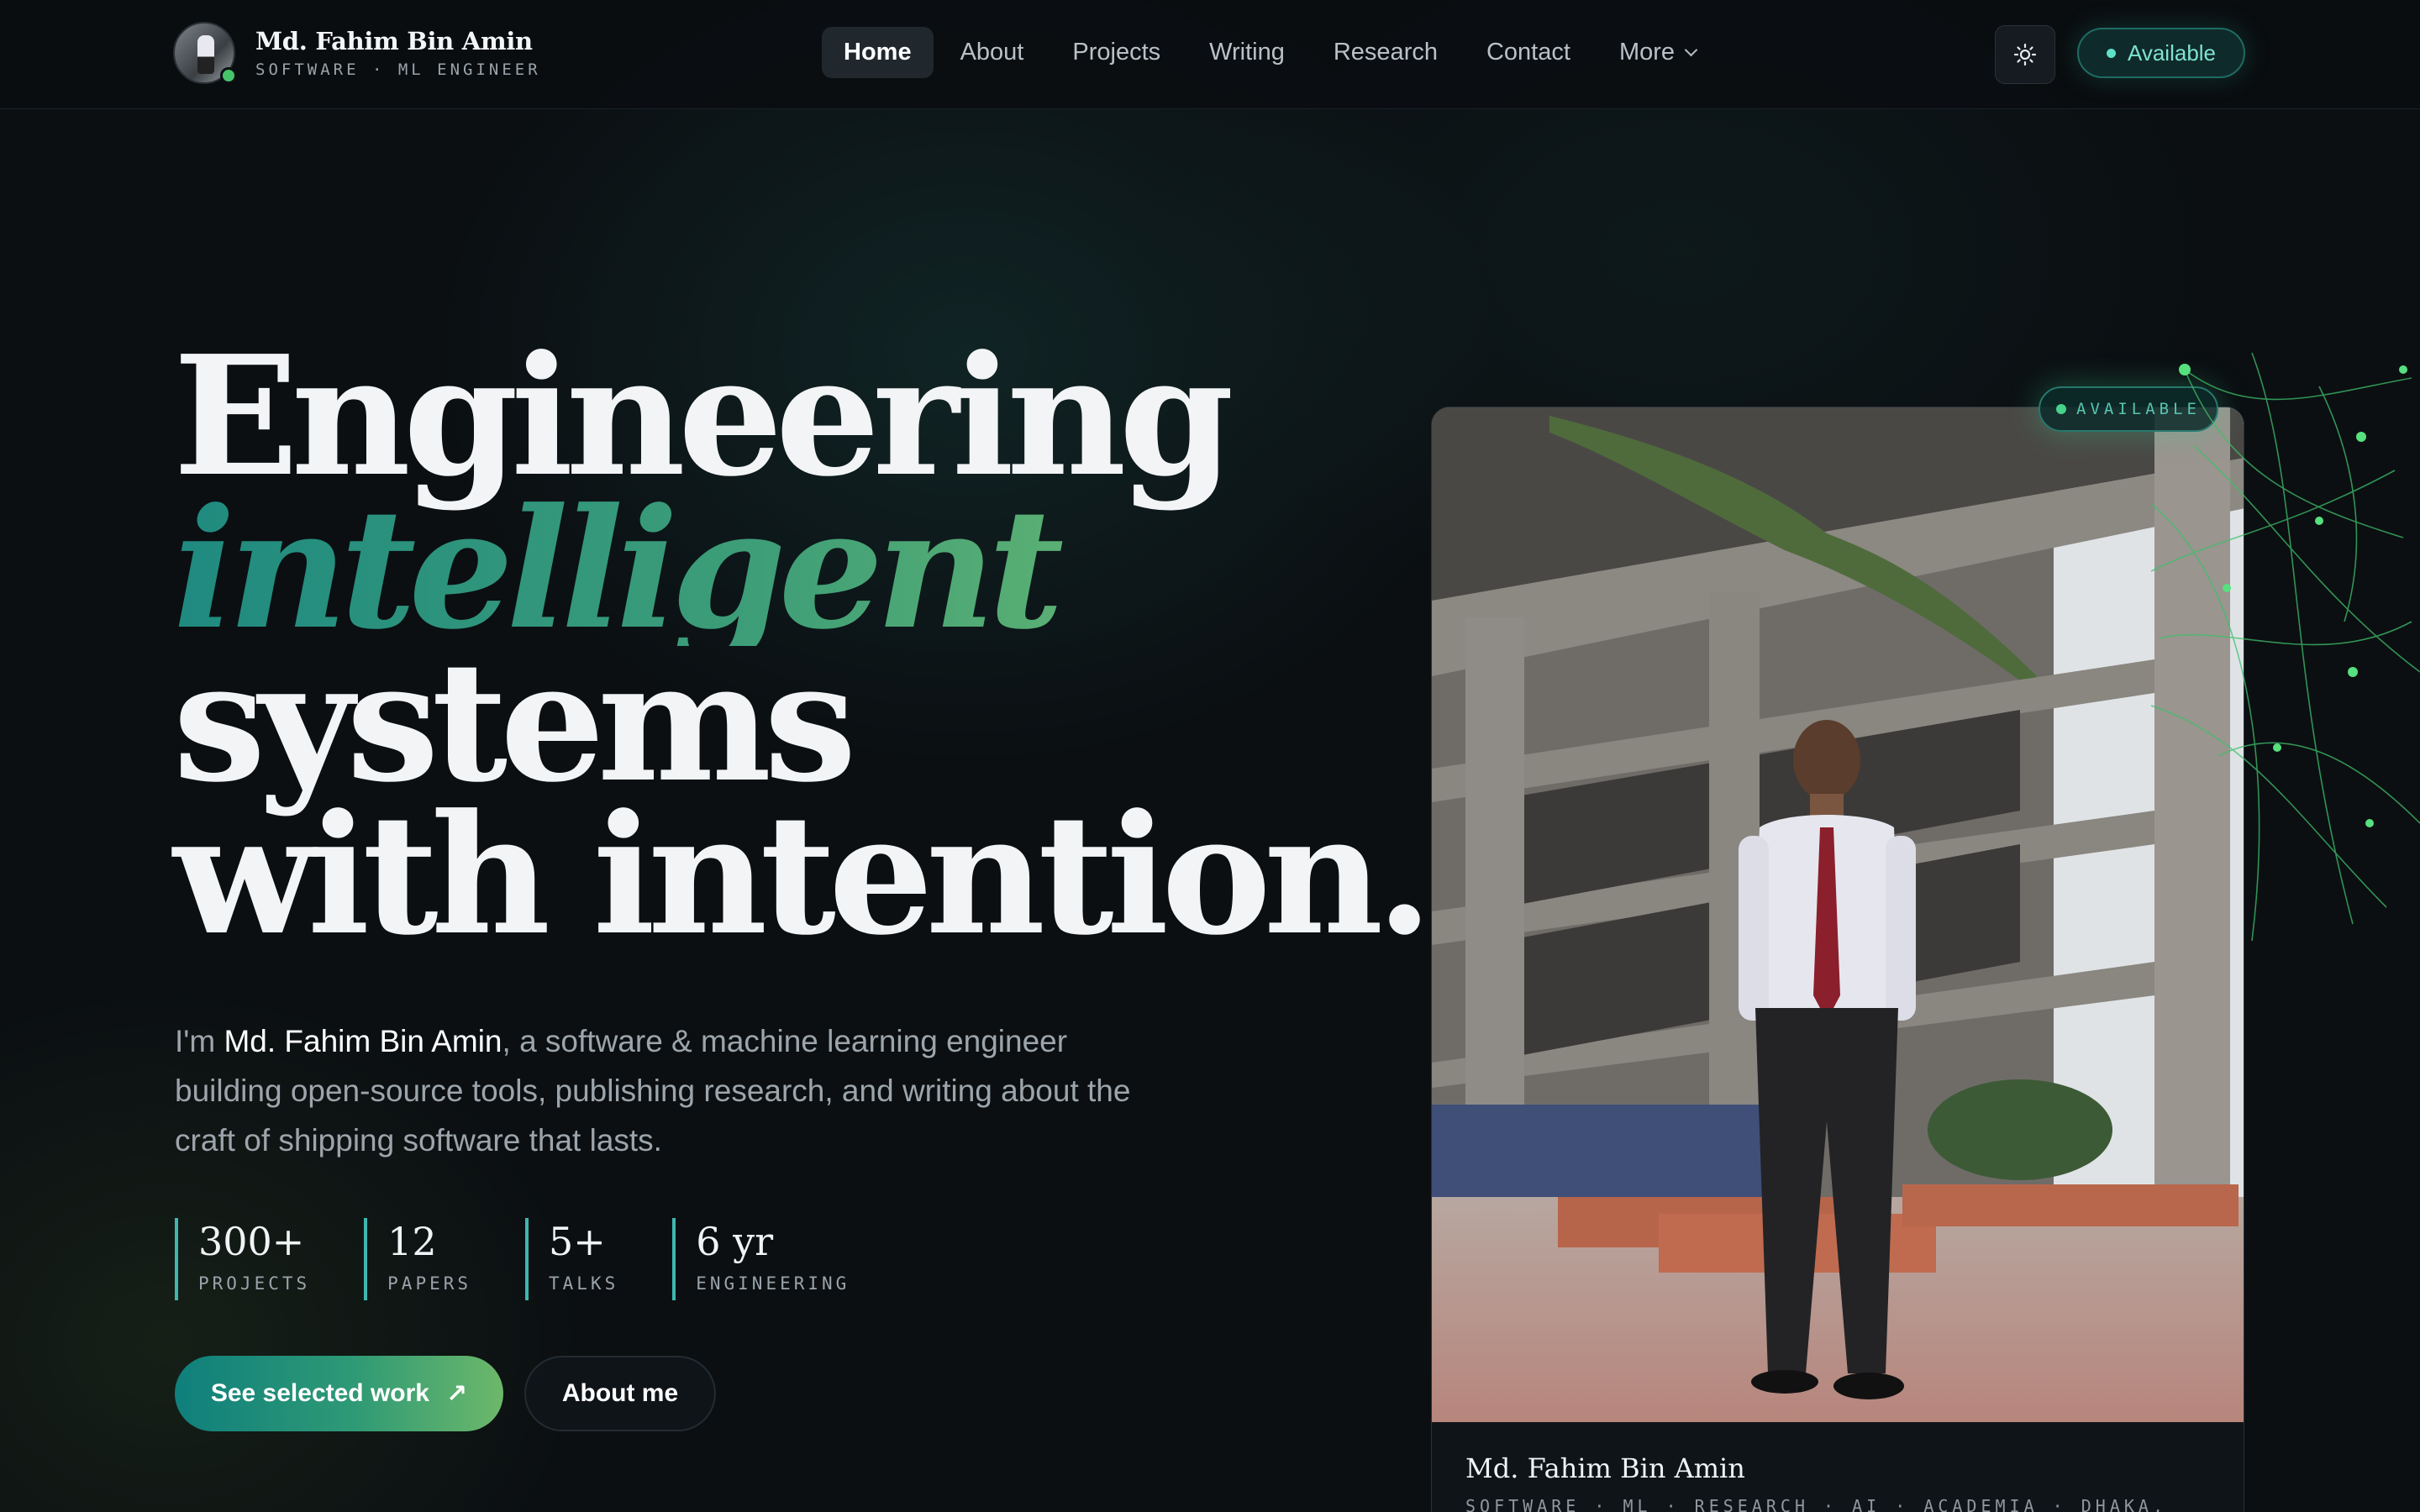  I want to click on nav-more: More, so click(1657, 52).